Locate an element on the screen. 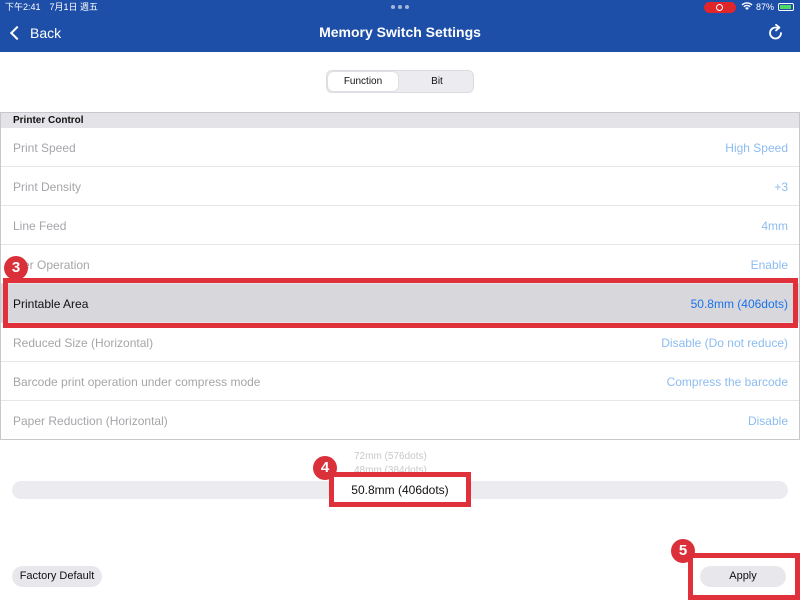  tab-bit: Bit is located at coordinates (437, 81).